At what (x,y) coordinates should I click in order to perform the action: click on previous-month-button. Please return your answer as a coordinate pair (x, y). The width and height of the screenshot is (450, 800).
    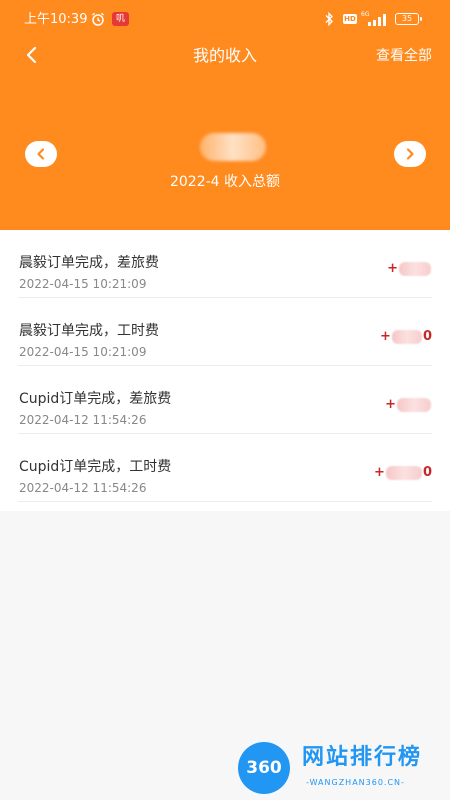
    Looking at the image, I should click on (41, 154).